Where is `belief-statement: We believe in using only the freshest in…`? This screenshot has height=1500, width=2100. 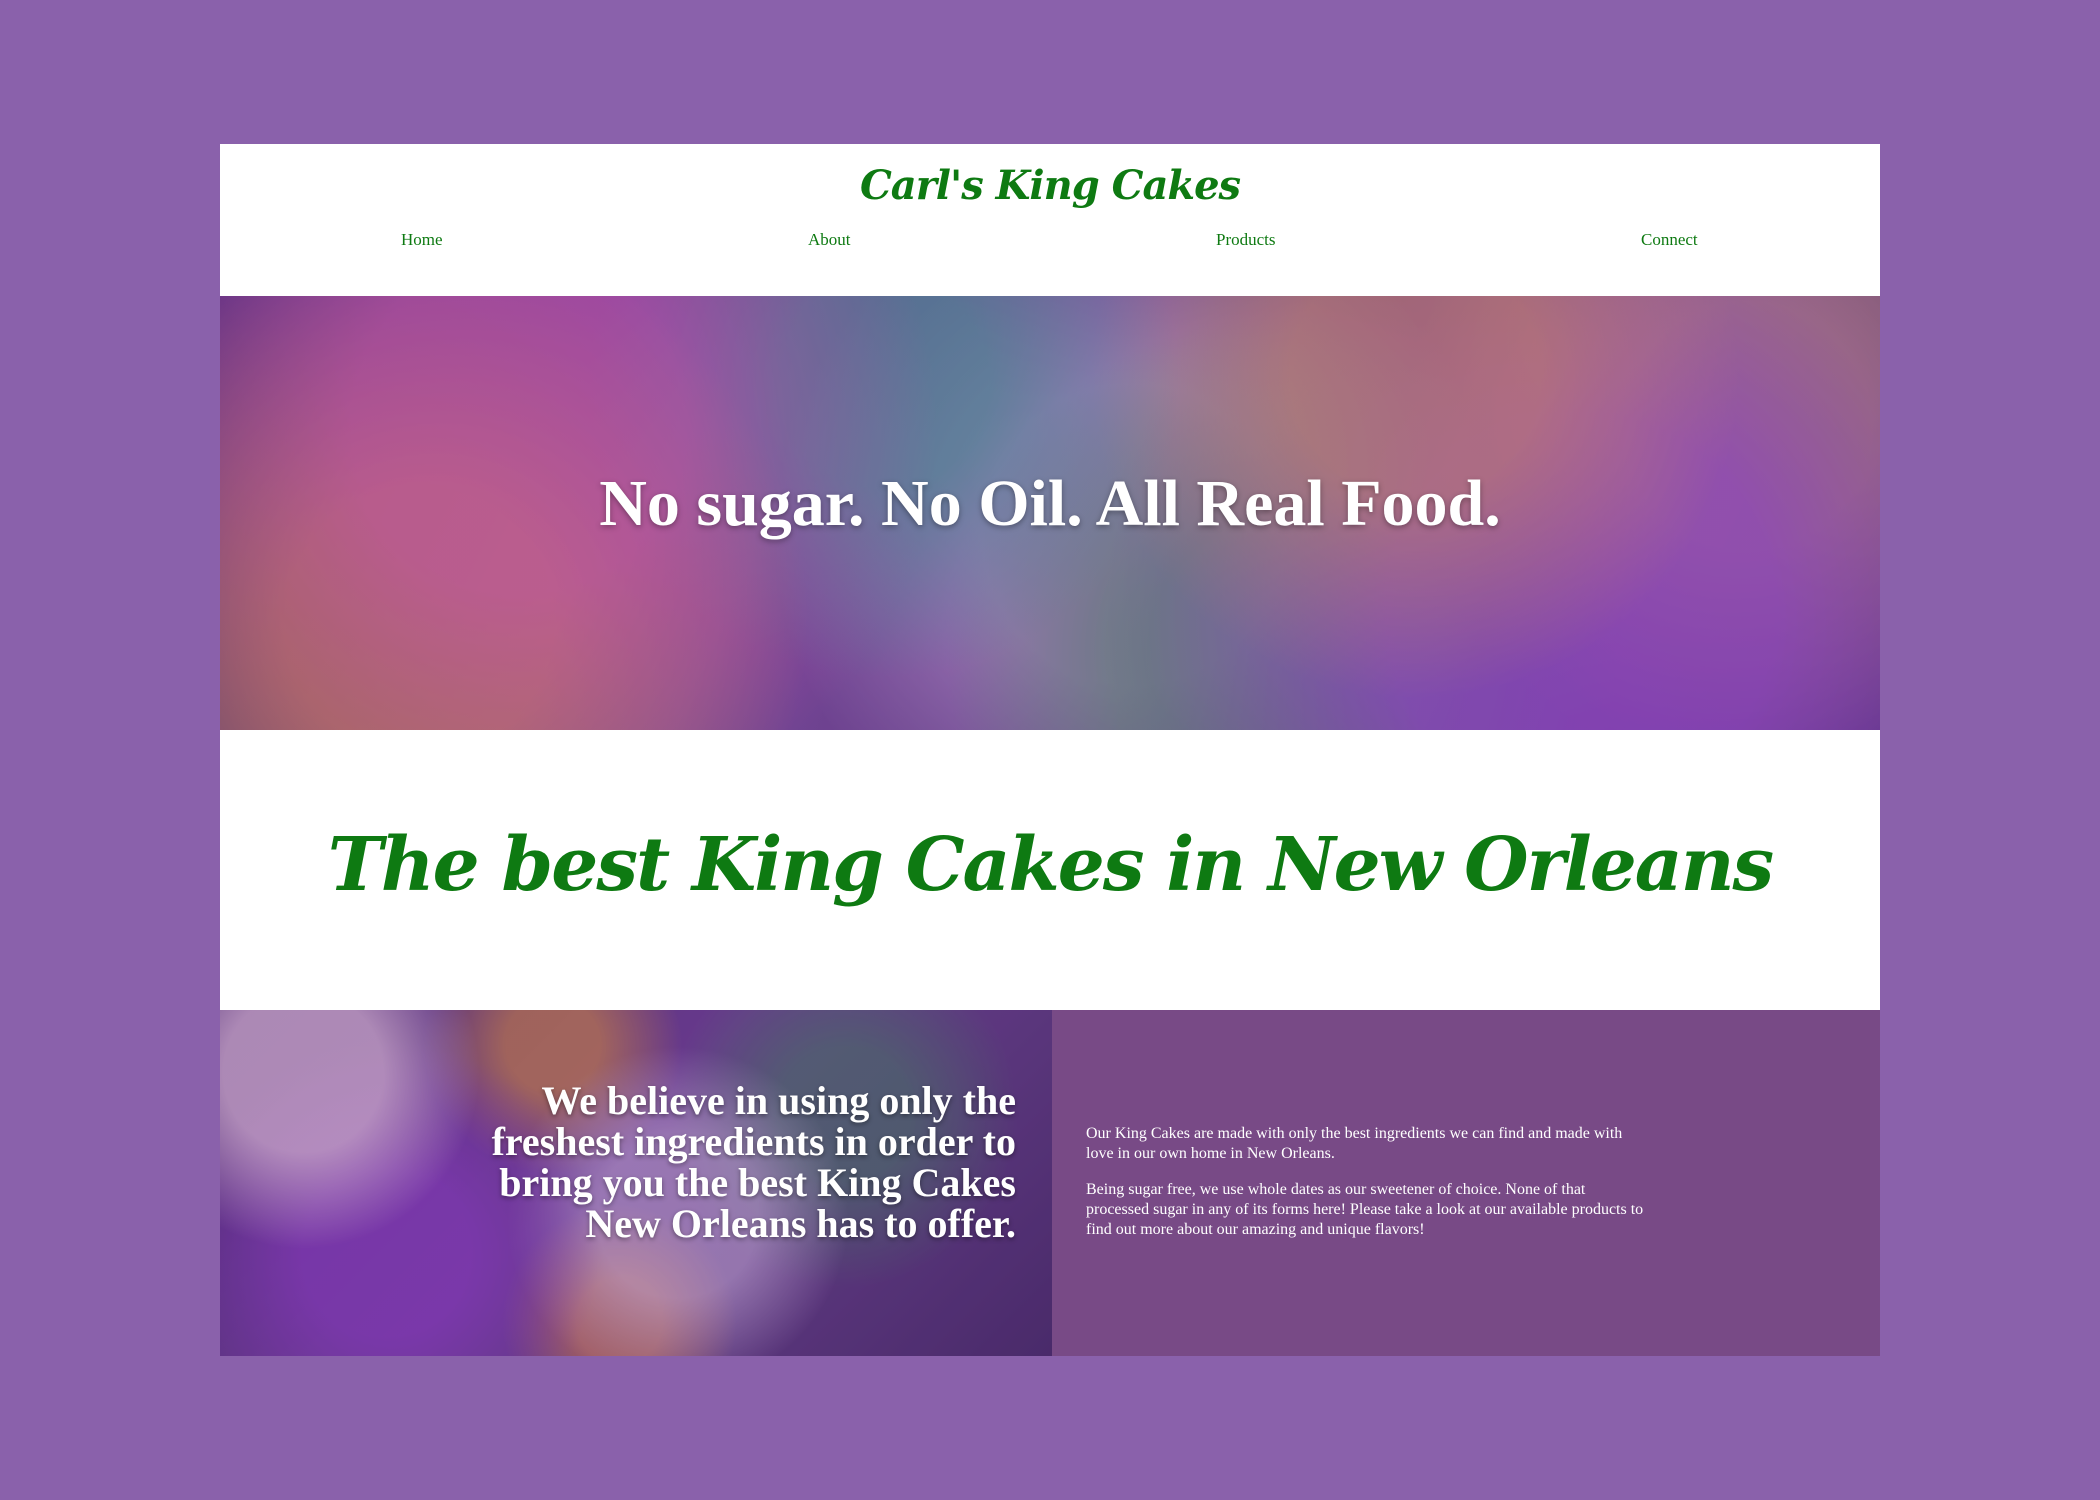
belief-statement: We believe in using only the freshest in… is located at coordinates (753, 1162).